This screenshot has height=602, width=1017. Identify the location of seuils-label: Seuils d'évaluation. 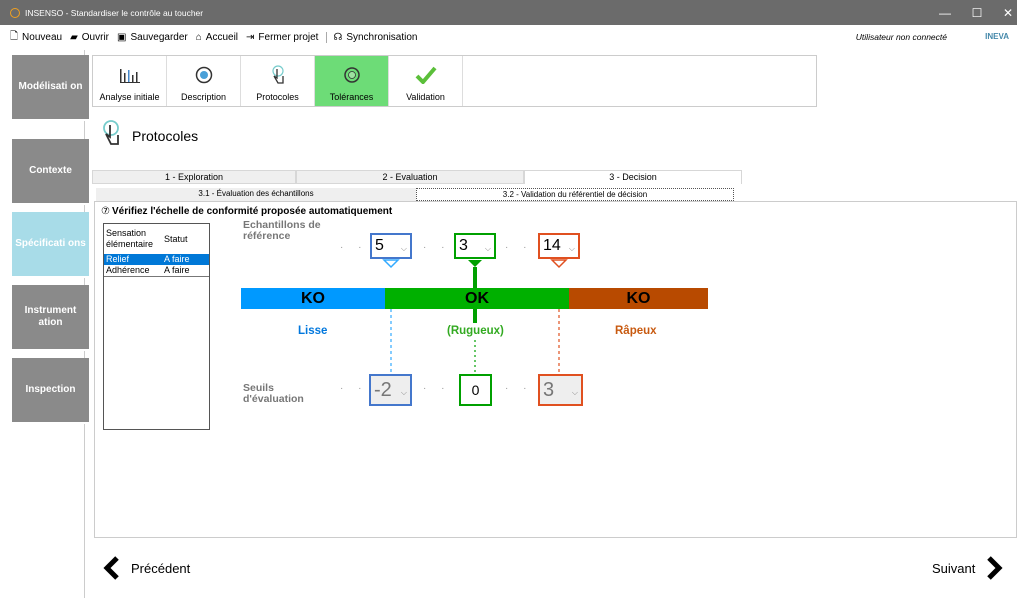
(273, 393).